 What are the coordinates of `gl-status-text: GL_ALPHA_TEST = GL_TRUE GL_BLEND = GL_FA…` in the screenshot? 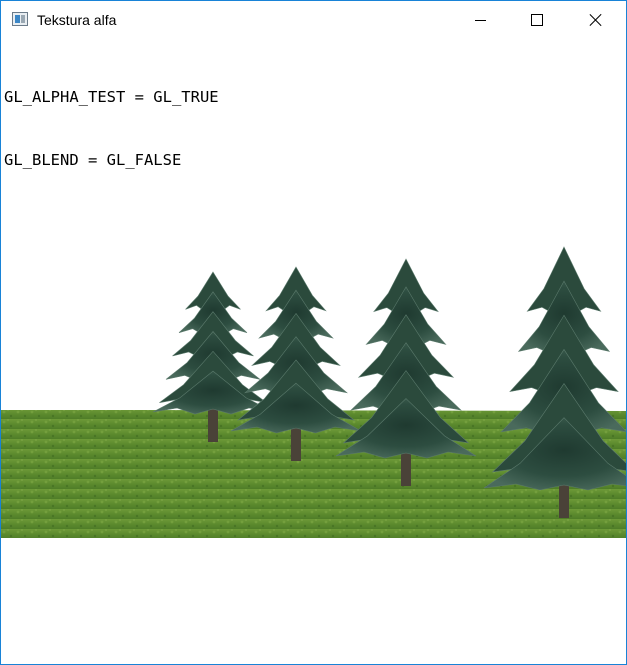 It's located at (111, 129).